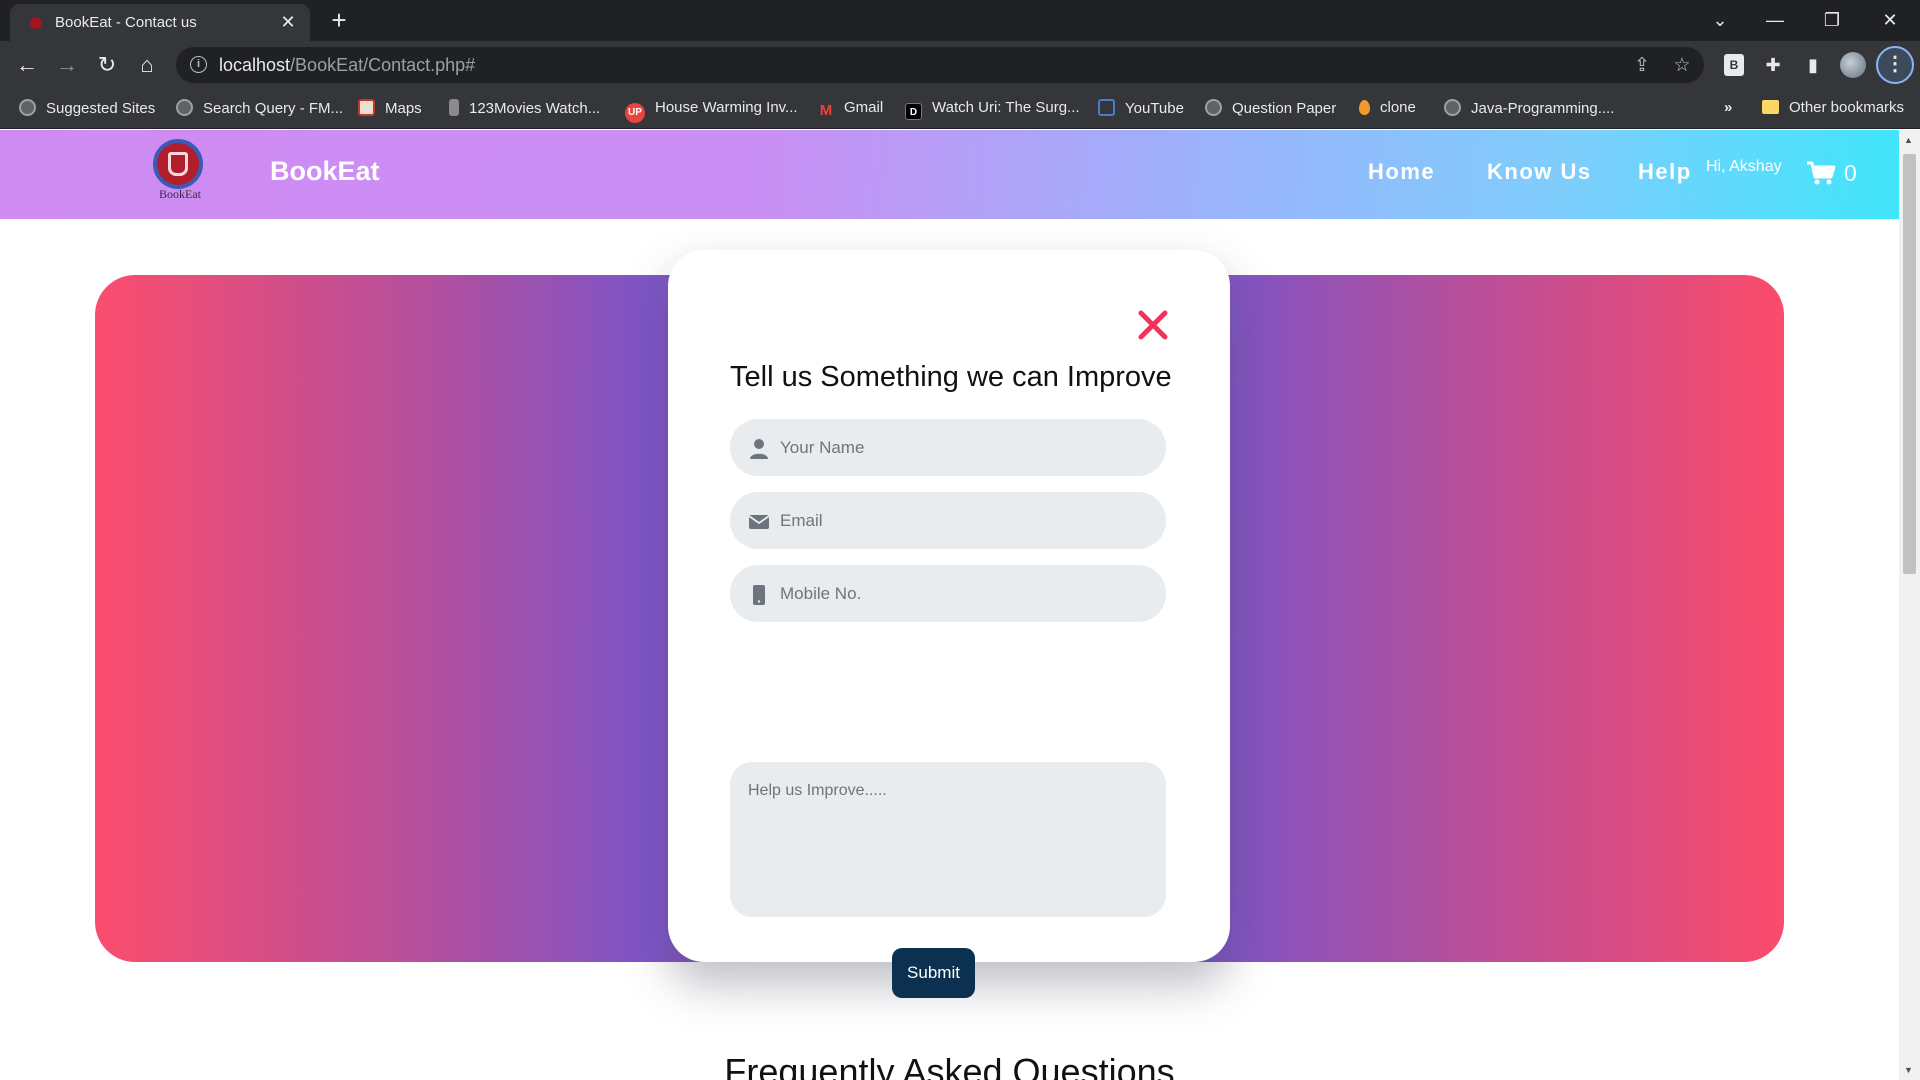 This screenshot has height=1080, width=1920. What do you see at coordinates (1539, 172) in the screenshot?
I see `nav-know-us: Know Us` at bounding box center [1539, 172].